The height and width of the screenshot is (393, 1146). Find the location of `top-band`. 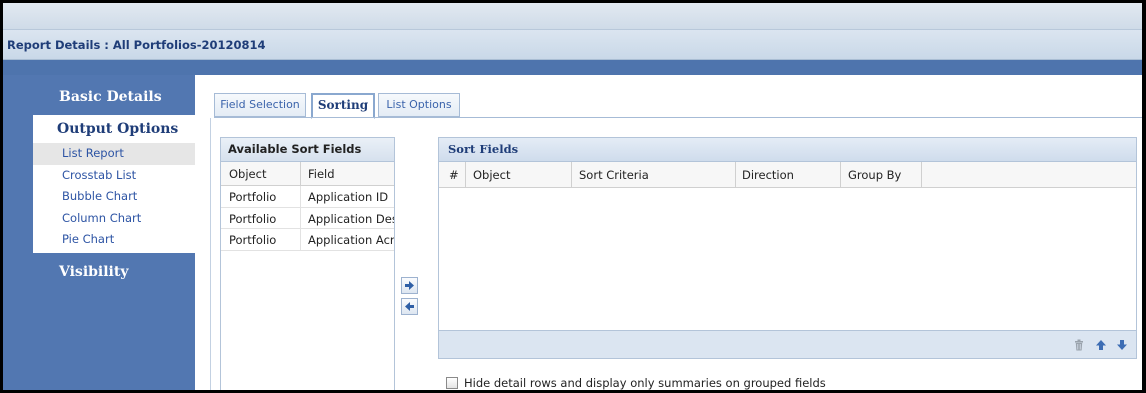

top-band is located at coordinates (572, 16).